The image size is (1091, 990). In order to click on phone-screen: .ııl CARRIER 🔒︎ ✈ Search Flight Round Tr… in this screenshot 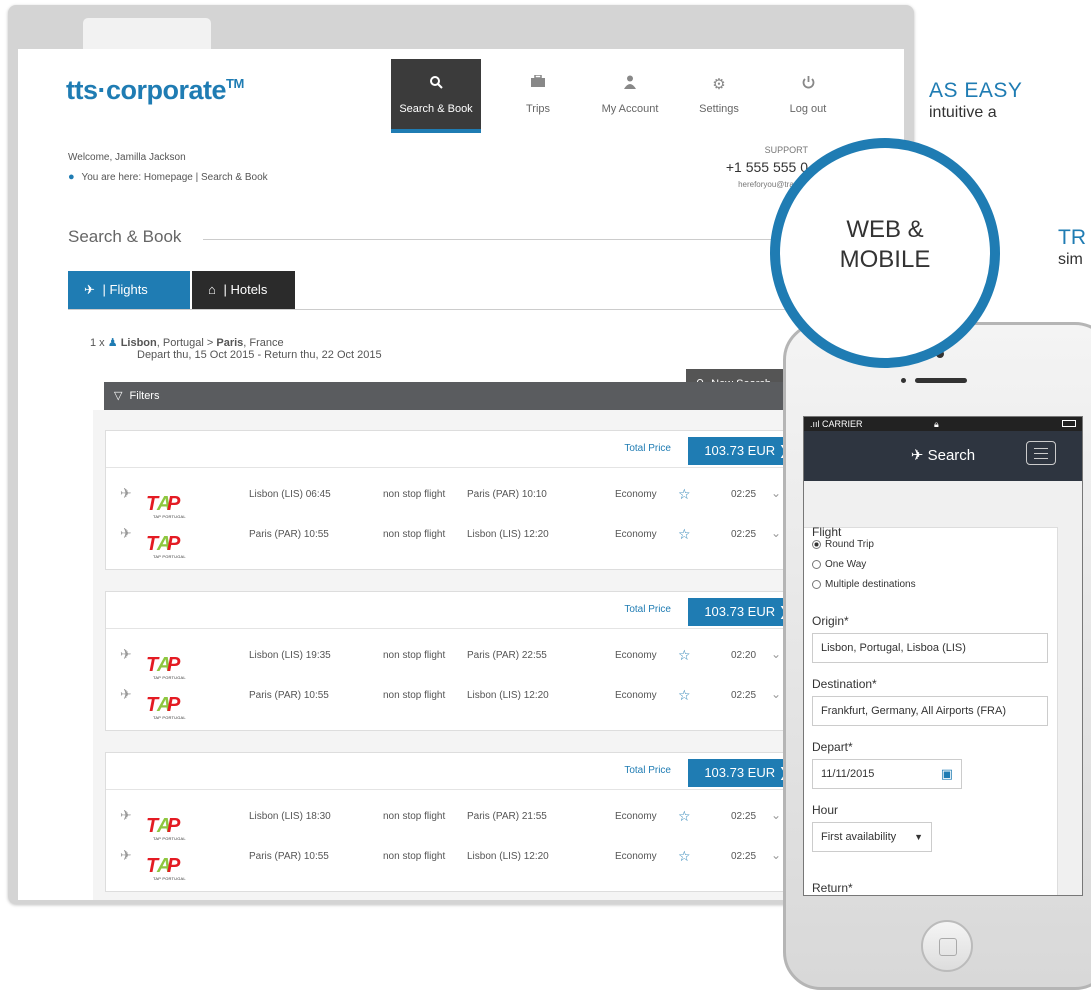, I will do `click(943, 656)`.